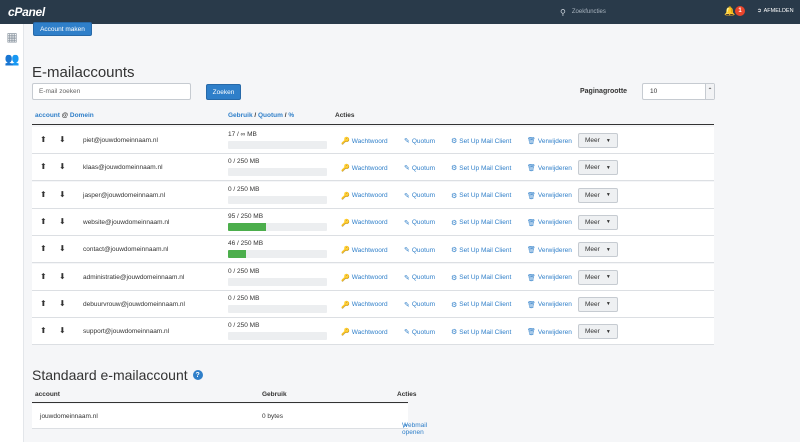  Describe the element at coordinates (110, 375) in the screenshot. I see `default-account-title-text: Standaard e-mailaccount` at that location.